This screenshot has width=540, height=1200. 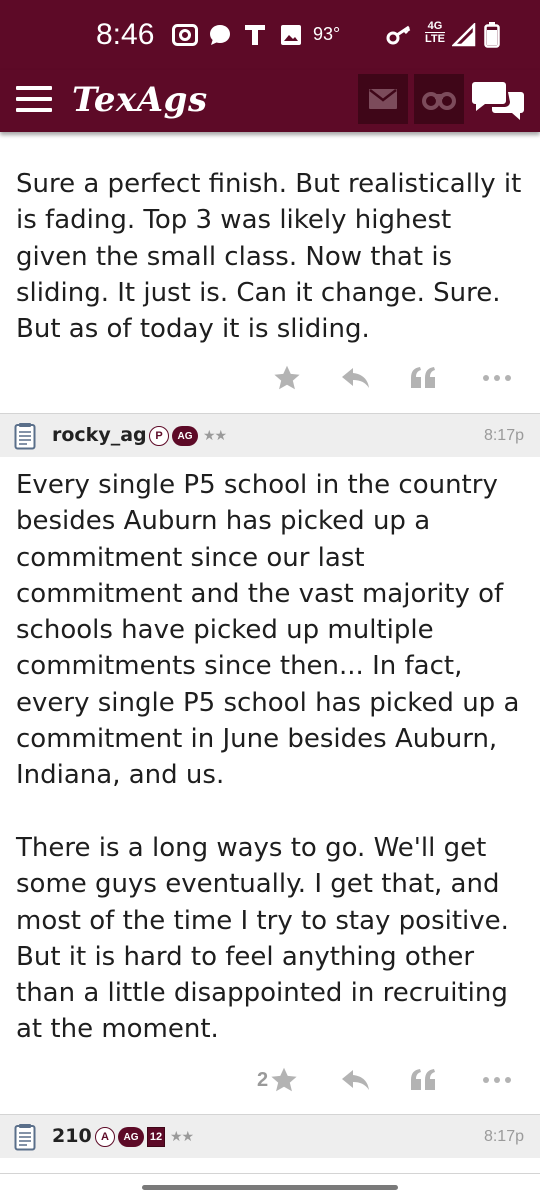 What do you see at coordinates (435, 32) in the screenshot?
I see `network-type: 4G LTE` at bounding box center [435, 32].